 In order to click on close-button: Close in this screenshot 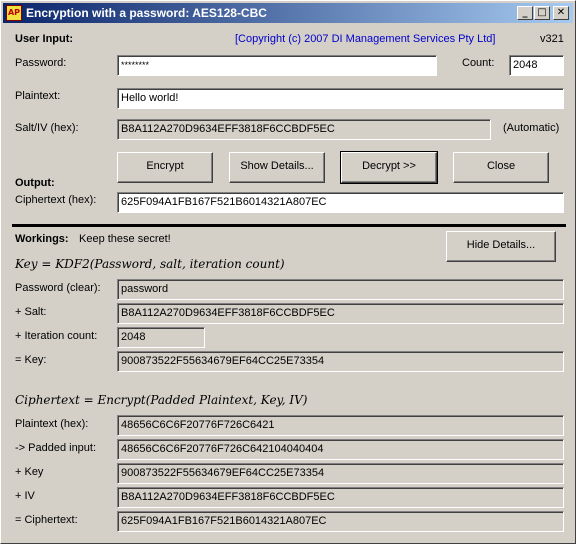, I will do `click(501, 167)`.